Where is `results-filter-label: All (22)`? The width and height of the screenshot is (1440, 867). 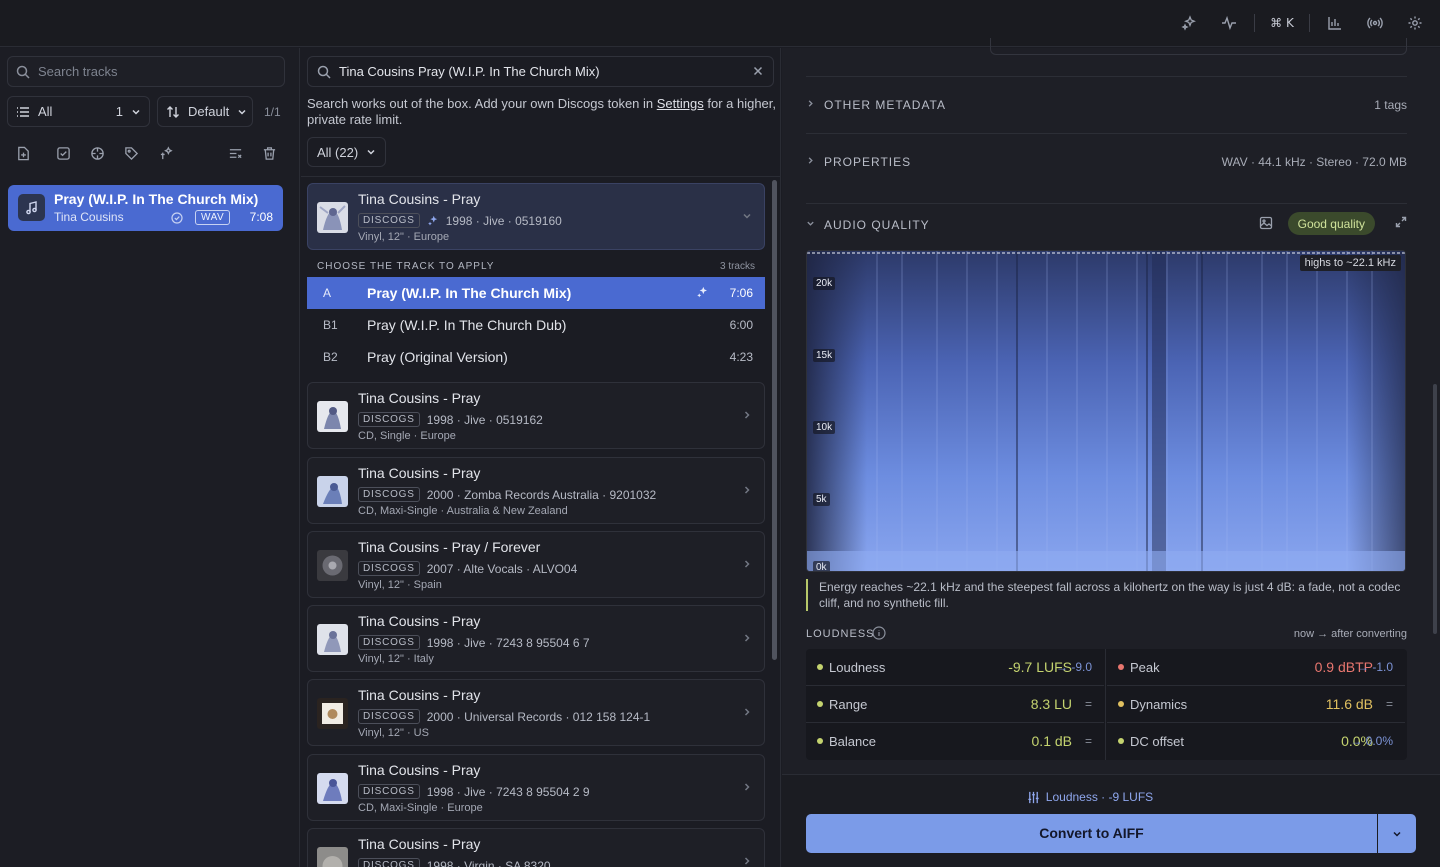 results-filter-label: All (22) is located at coordinates (338, 152).